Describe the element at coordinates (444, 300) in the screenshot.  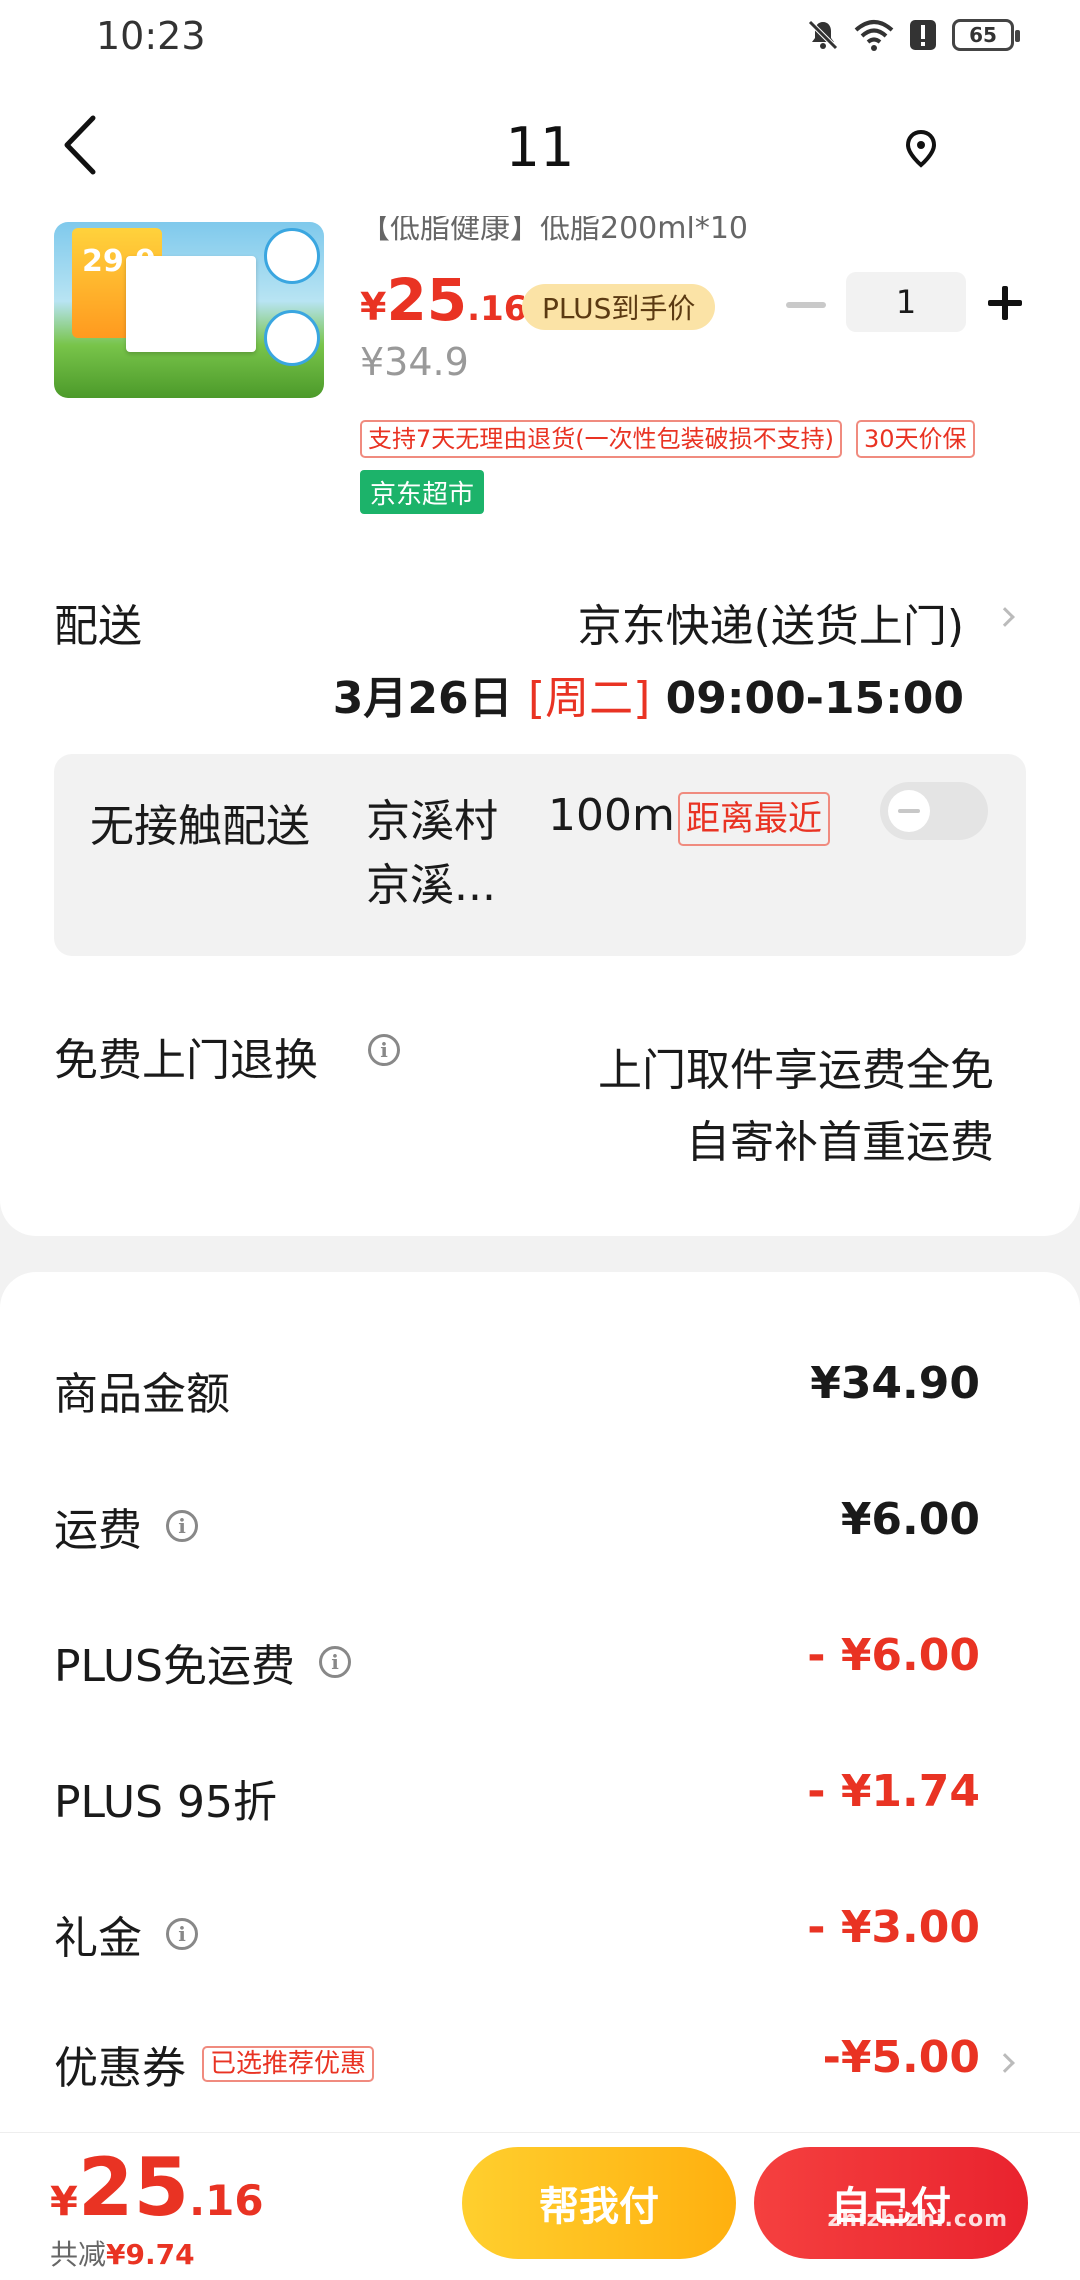
I see `product-price: ¥25.16` at that location.